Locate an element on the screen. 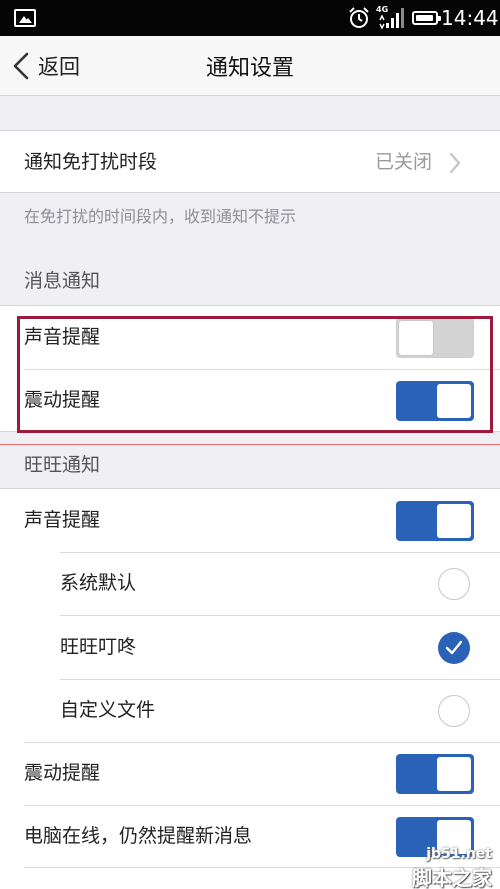 This screenshot has height=889, width=500. tone-option-system-default: 系统默认 is located at coordinates (250, 583).